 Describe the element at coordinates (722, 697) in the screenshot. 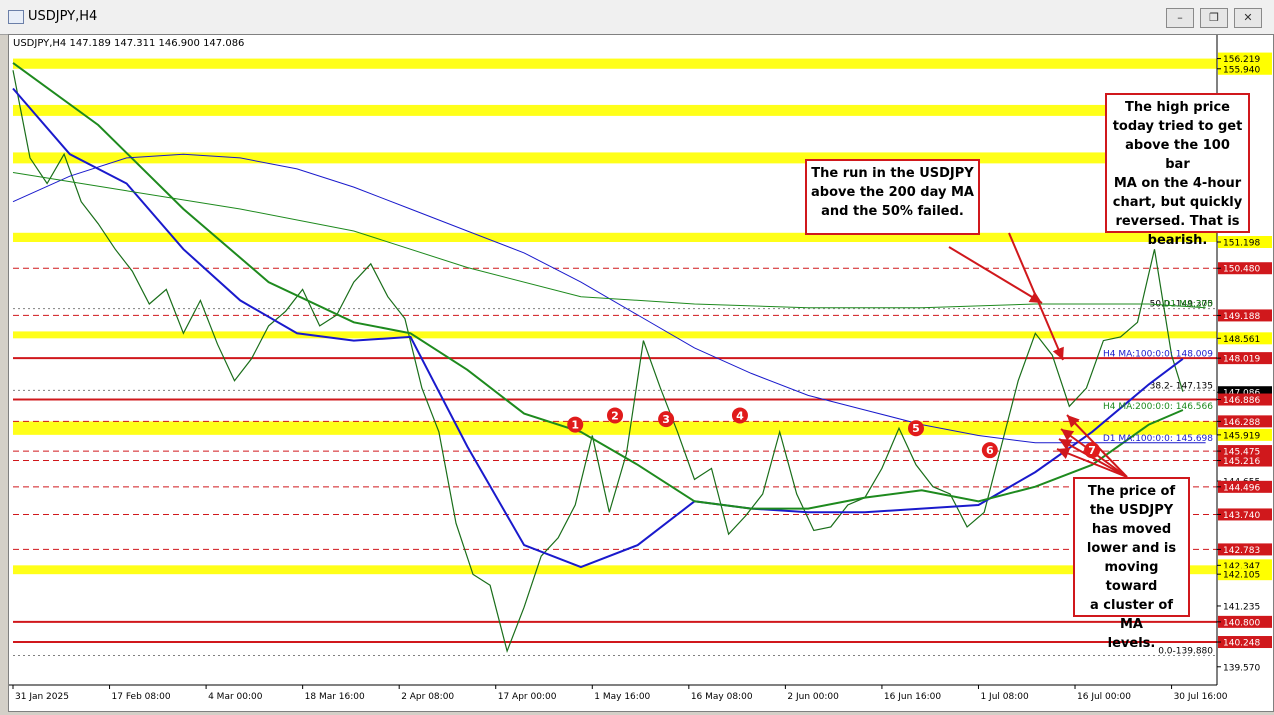

I see `time-tick-label: 16 May 08:00` at that location.